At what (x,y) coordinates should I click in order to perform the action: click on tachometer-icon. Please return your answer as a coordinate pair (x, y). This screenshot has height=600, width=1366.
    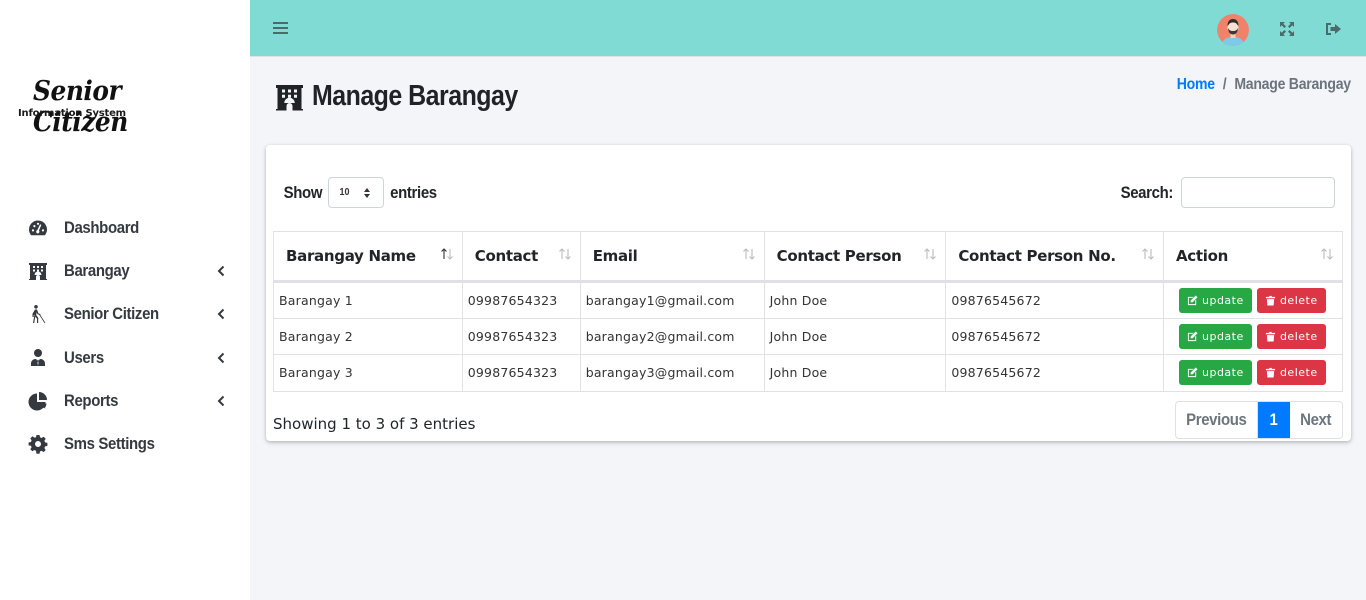
    Looking at the image, I should click on (38, 228).